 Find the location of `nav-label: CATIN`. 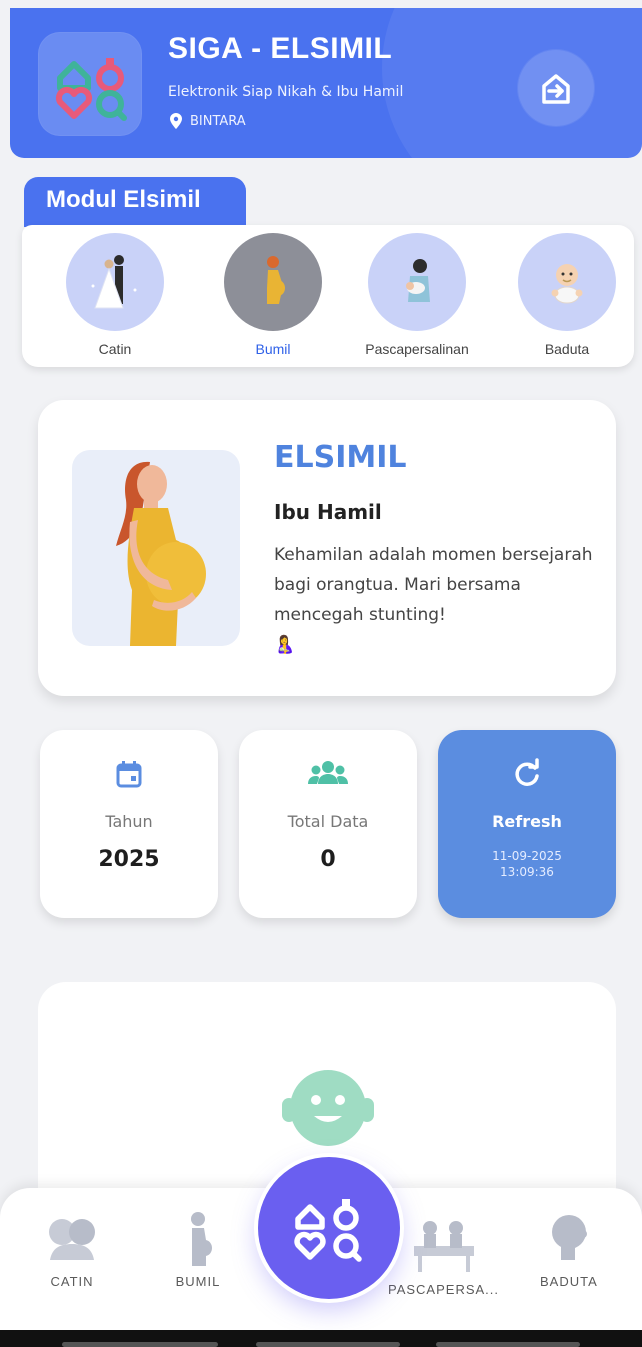

nav-label: CATIN is located at coordinates (72, 1281).